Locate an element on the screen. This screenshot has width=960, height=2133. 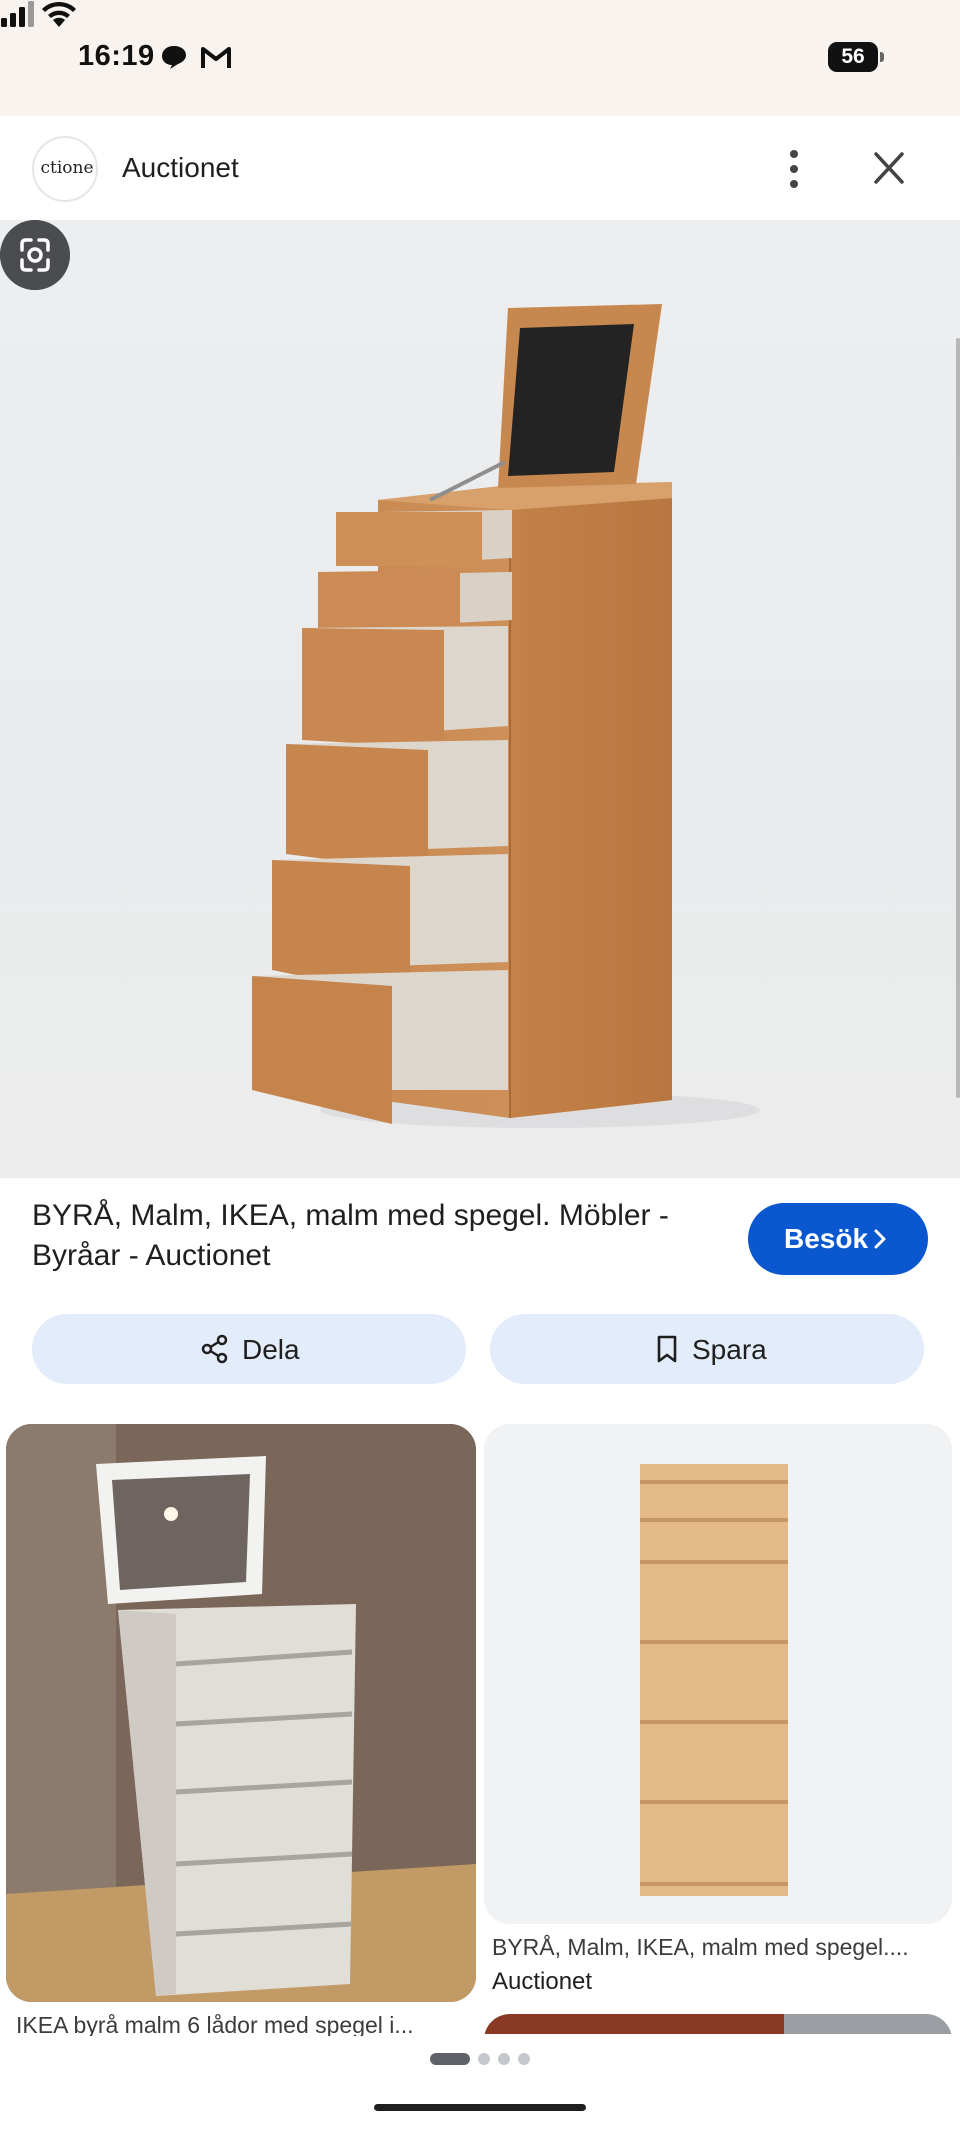
battery-icon: 56 is located at coordinates (856, 57).